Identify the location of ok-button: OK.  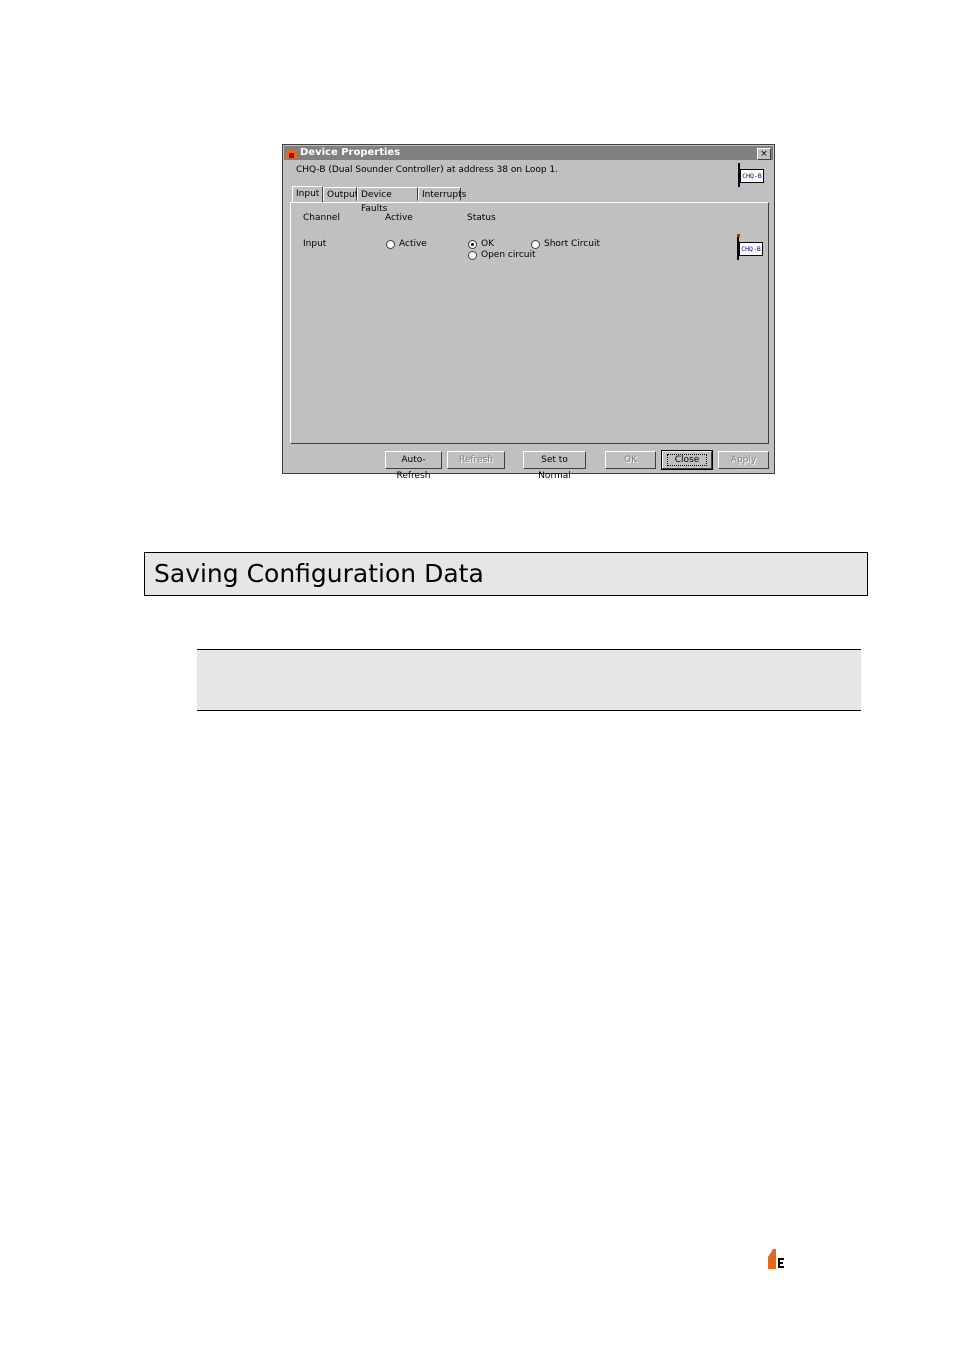
(630, 460).